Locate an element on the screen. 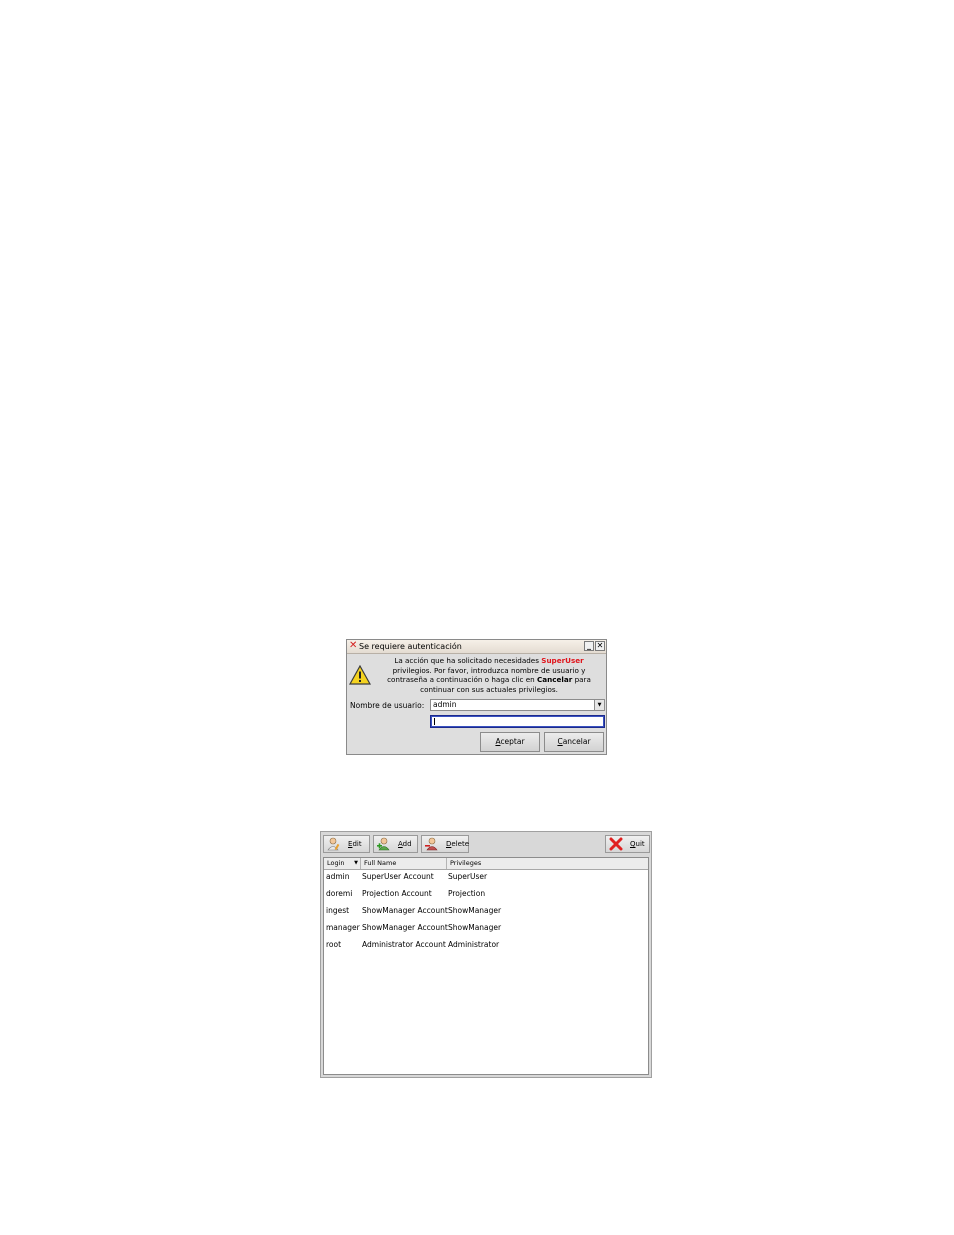 The image size is (954, 1235). full-name-header-label: Full Name is located at coordinates (380, 863).